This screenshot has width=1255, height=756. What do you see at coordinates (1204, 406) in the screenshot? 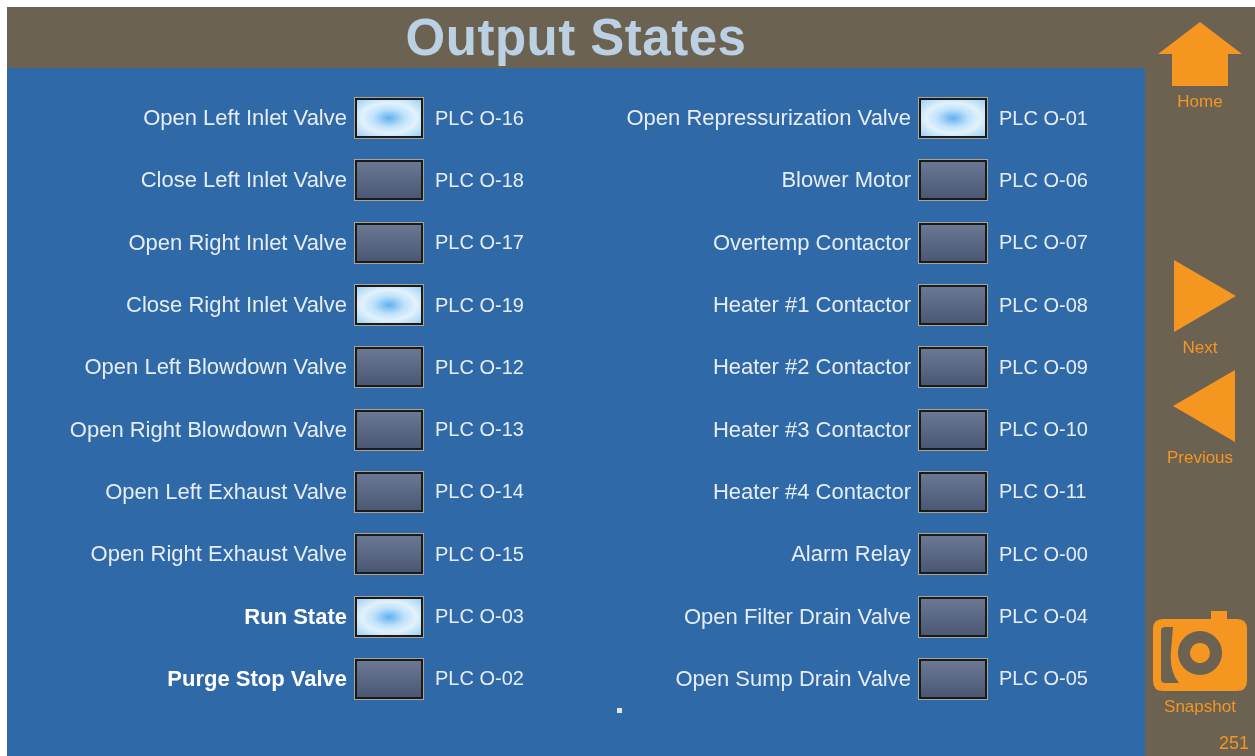
I see `back-icon` at bounding box center [1204, 406].